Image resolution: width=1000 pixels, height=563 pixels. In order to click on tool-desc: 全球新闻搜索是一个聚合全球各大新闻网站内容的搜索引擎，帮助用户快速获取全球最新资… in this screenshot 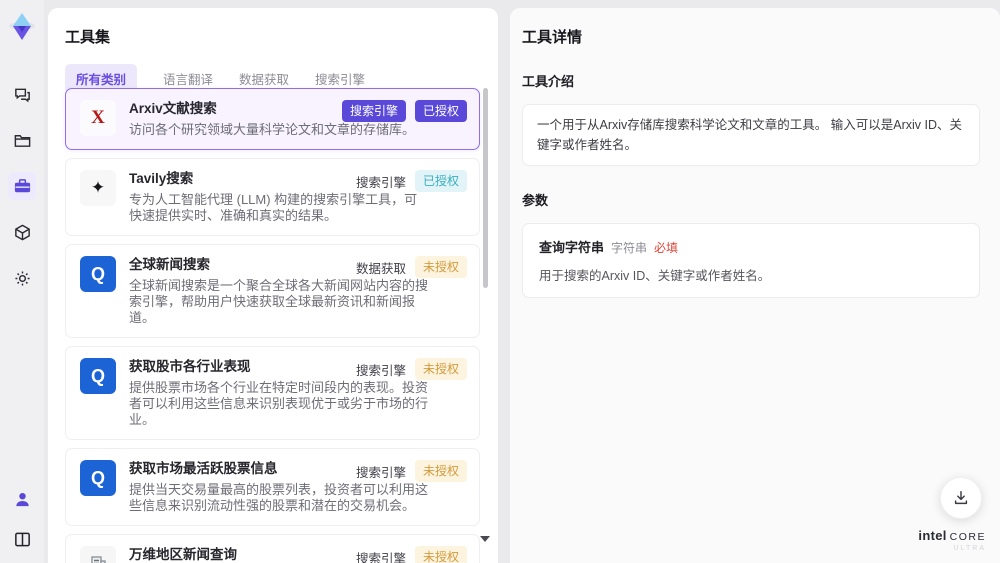, I will do `click(279, 301)`.